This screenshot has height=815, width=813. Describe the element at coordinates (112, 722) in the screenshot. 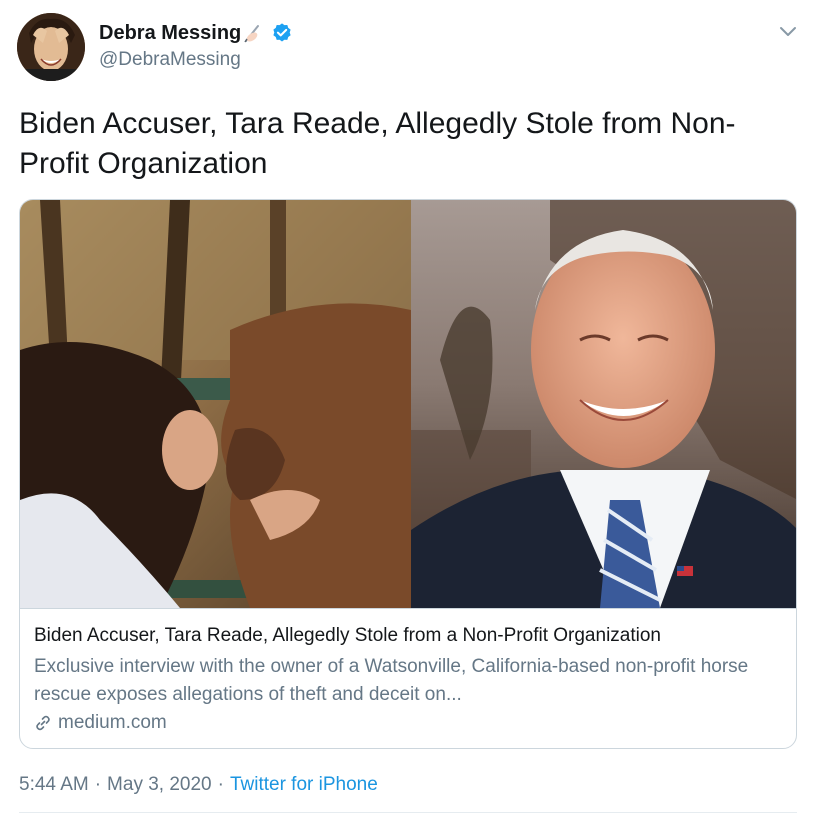

I see `card-domain-text: medium.com` at that location.